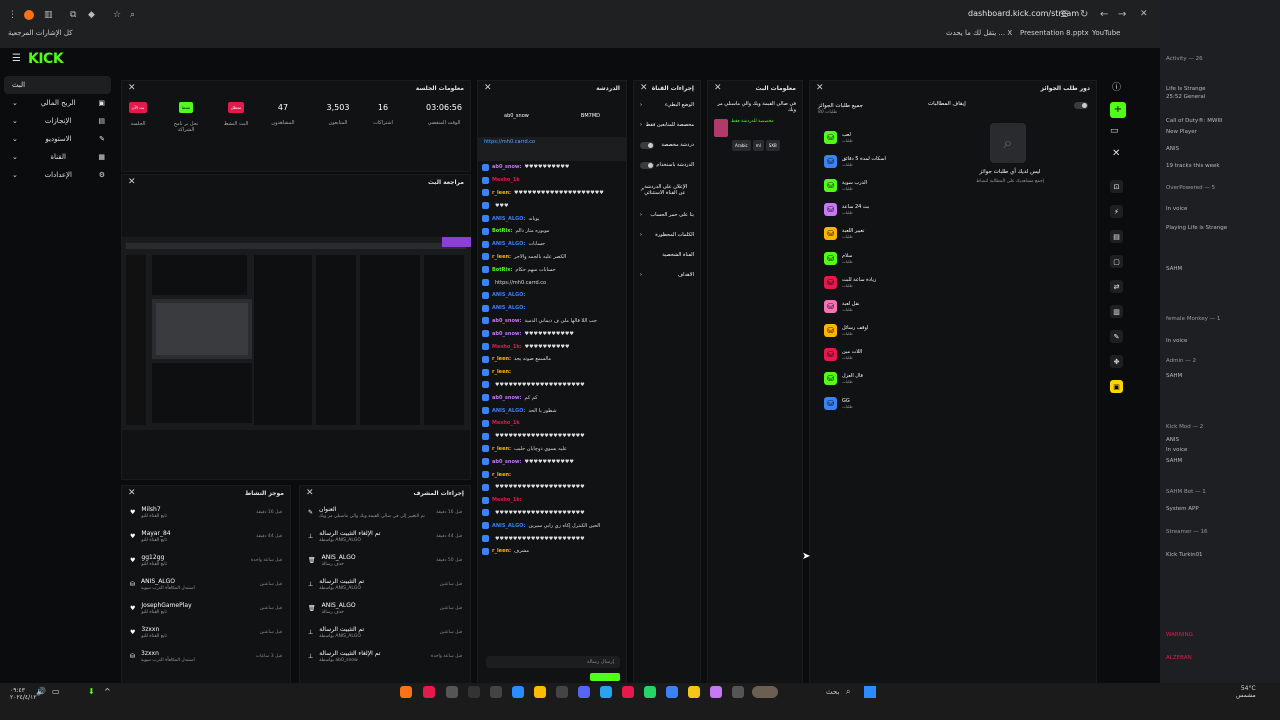  What do you see at coordinates (667, 255) in the screenshot?
I see `quick-action: الفناة الشخصية` at bounding box center [667, 255].